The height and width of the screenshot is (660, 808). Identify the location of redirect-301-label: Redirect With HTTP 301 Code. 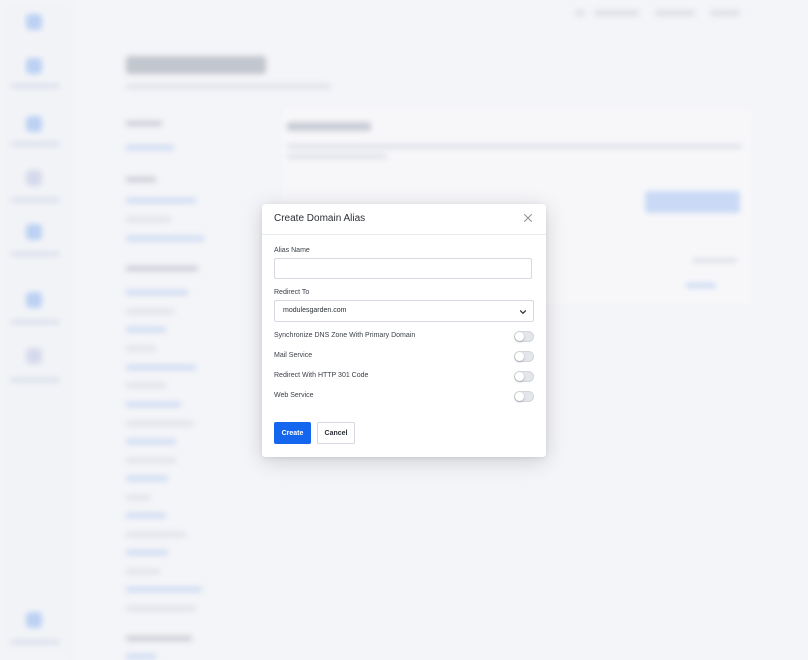
(321, 375).